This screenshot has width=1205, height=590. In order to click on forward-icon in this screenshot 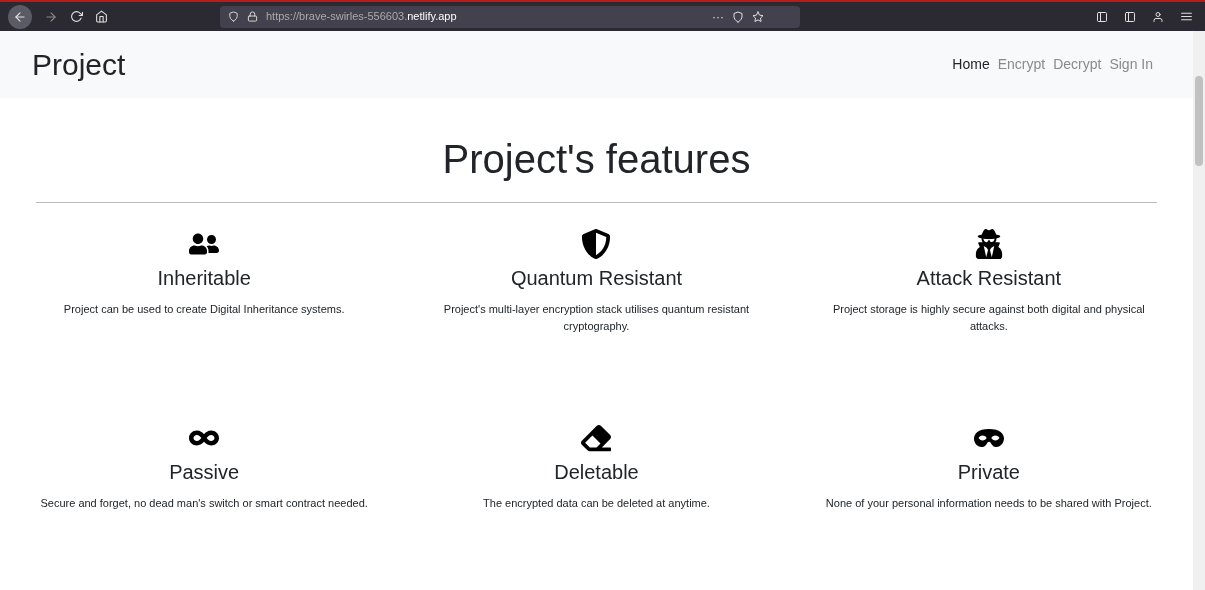, I will do `click(51, 16)`.